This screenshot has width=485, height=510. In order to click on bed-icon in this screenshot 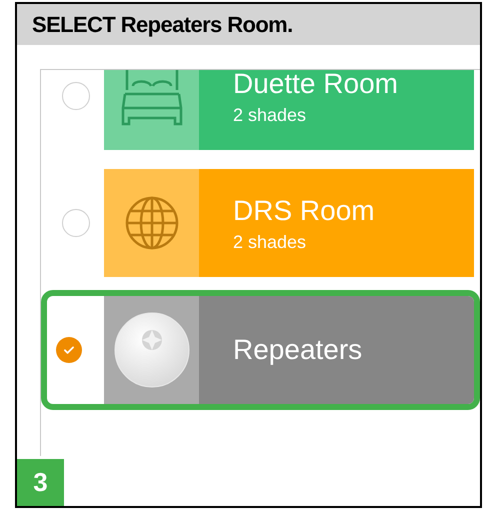, I will do `click(151, 99)`.